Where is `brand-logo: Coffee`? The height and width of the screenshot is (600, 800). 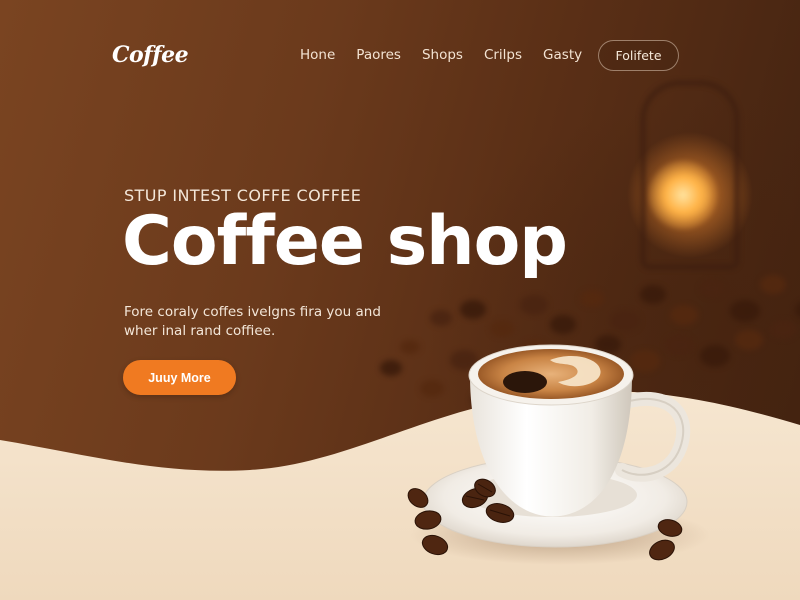 brand-logo: Coffee is located at coordinates (150, 55).